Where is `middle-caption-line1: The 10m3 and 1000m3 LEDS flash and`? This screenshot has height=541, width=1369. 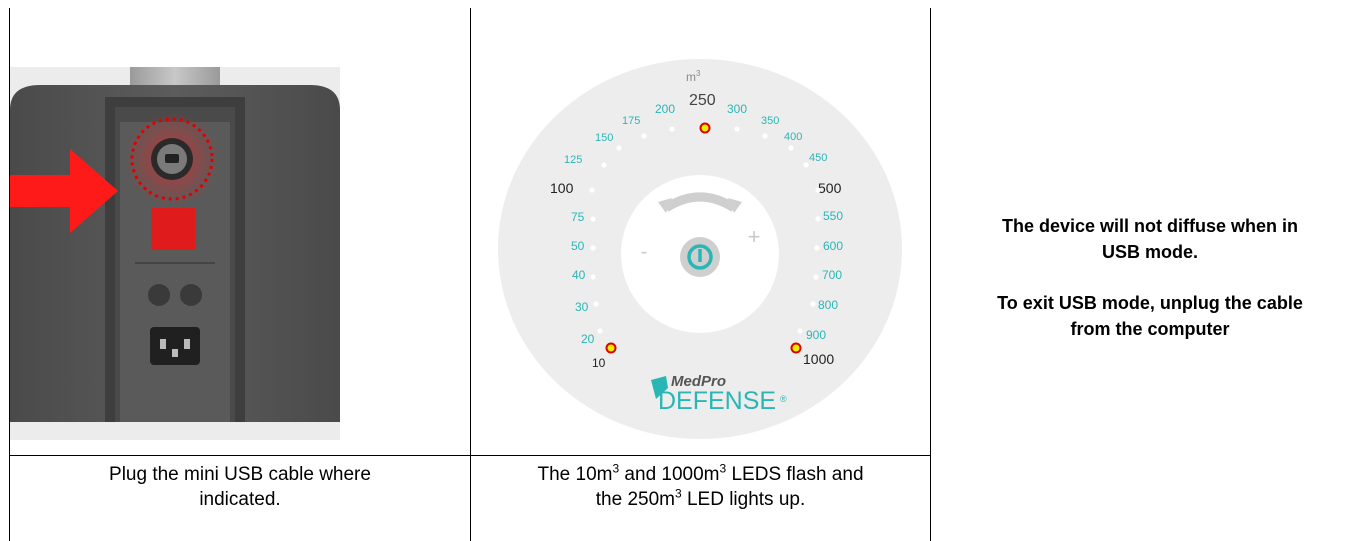
middle-caption-line1: The 10m3 and 1000m3 LEDS flash and is located at coordinates (700, 473).